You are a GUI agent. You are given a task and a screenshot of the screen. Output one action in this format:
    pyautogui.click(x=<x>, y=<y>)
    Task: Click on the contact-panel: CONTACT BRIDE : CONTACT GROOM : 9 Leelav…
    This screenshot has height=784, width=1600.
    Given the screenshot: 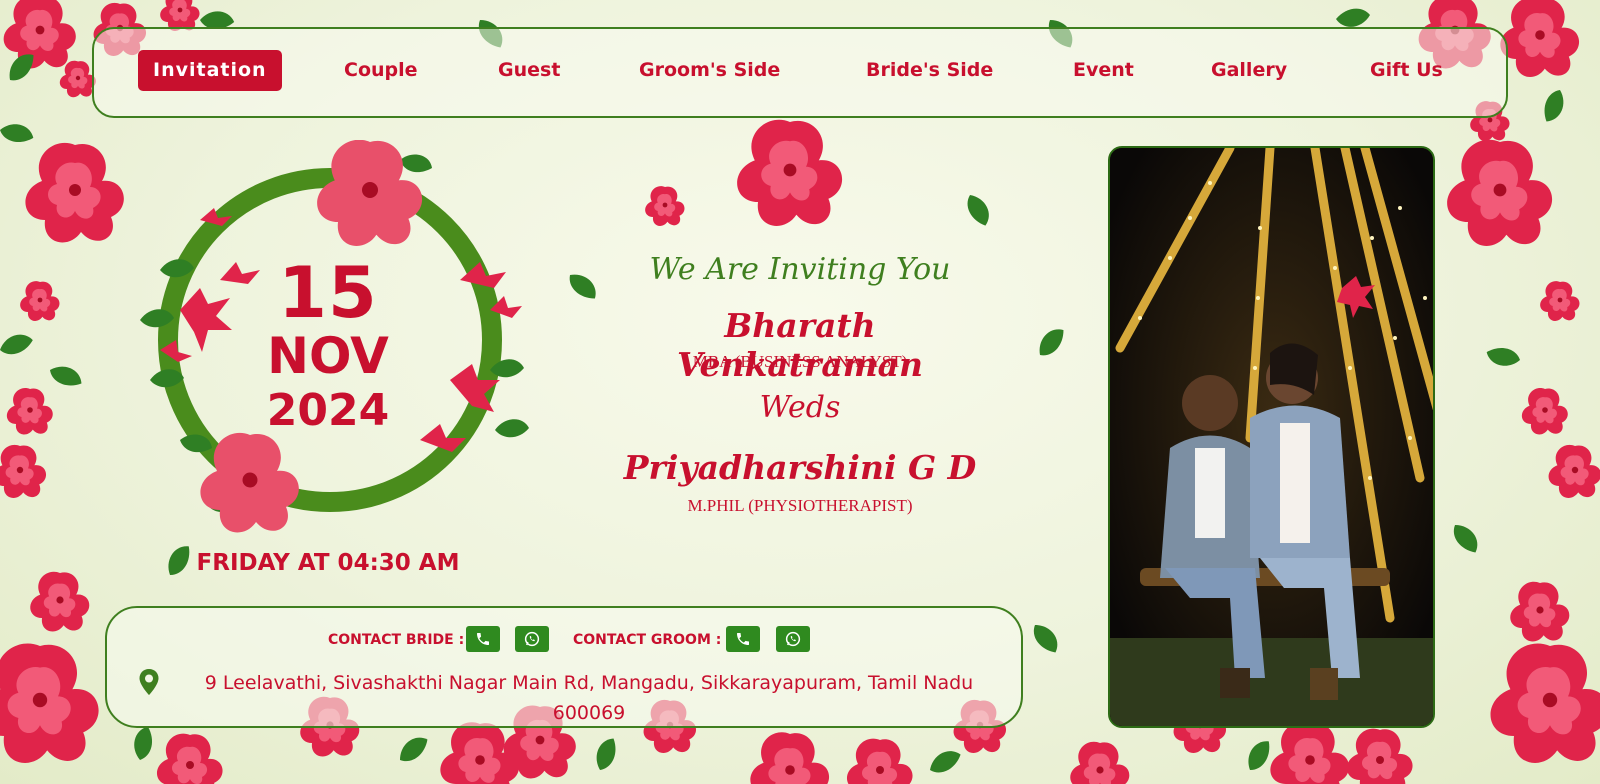 What is the action you would take?
    pyautogui.click(x=564, y=667)
    